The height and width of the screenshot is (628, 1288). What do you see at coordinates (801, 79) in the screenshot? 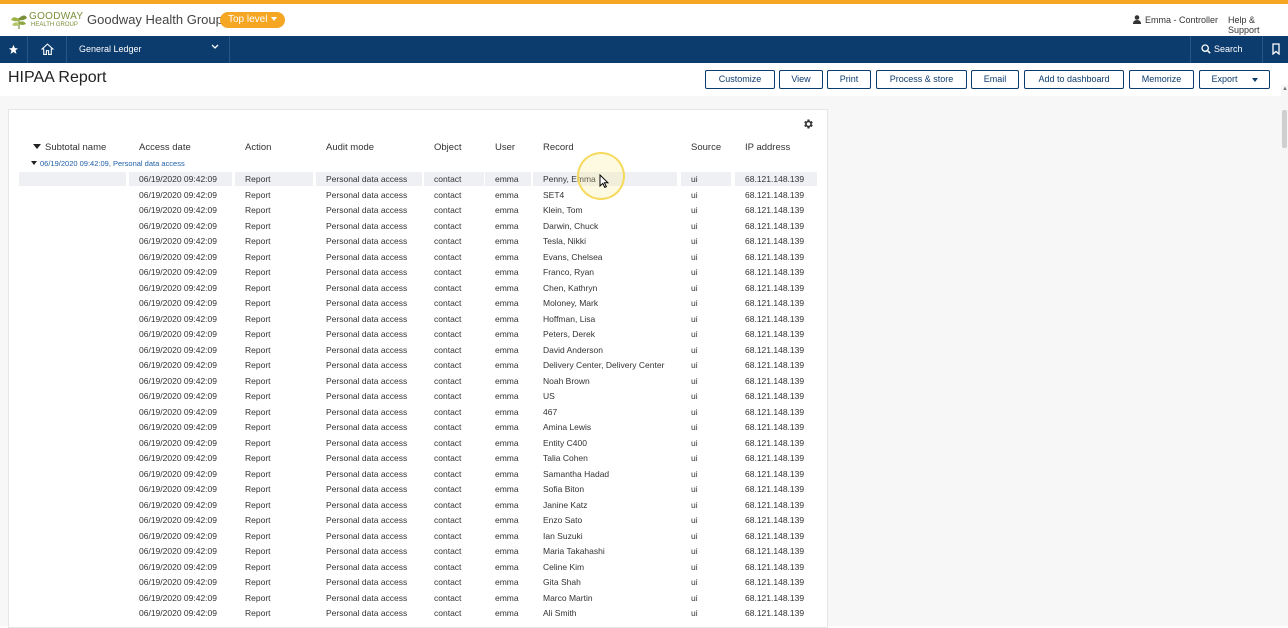
I see `view-button: View` at bounding box center [801, 79].